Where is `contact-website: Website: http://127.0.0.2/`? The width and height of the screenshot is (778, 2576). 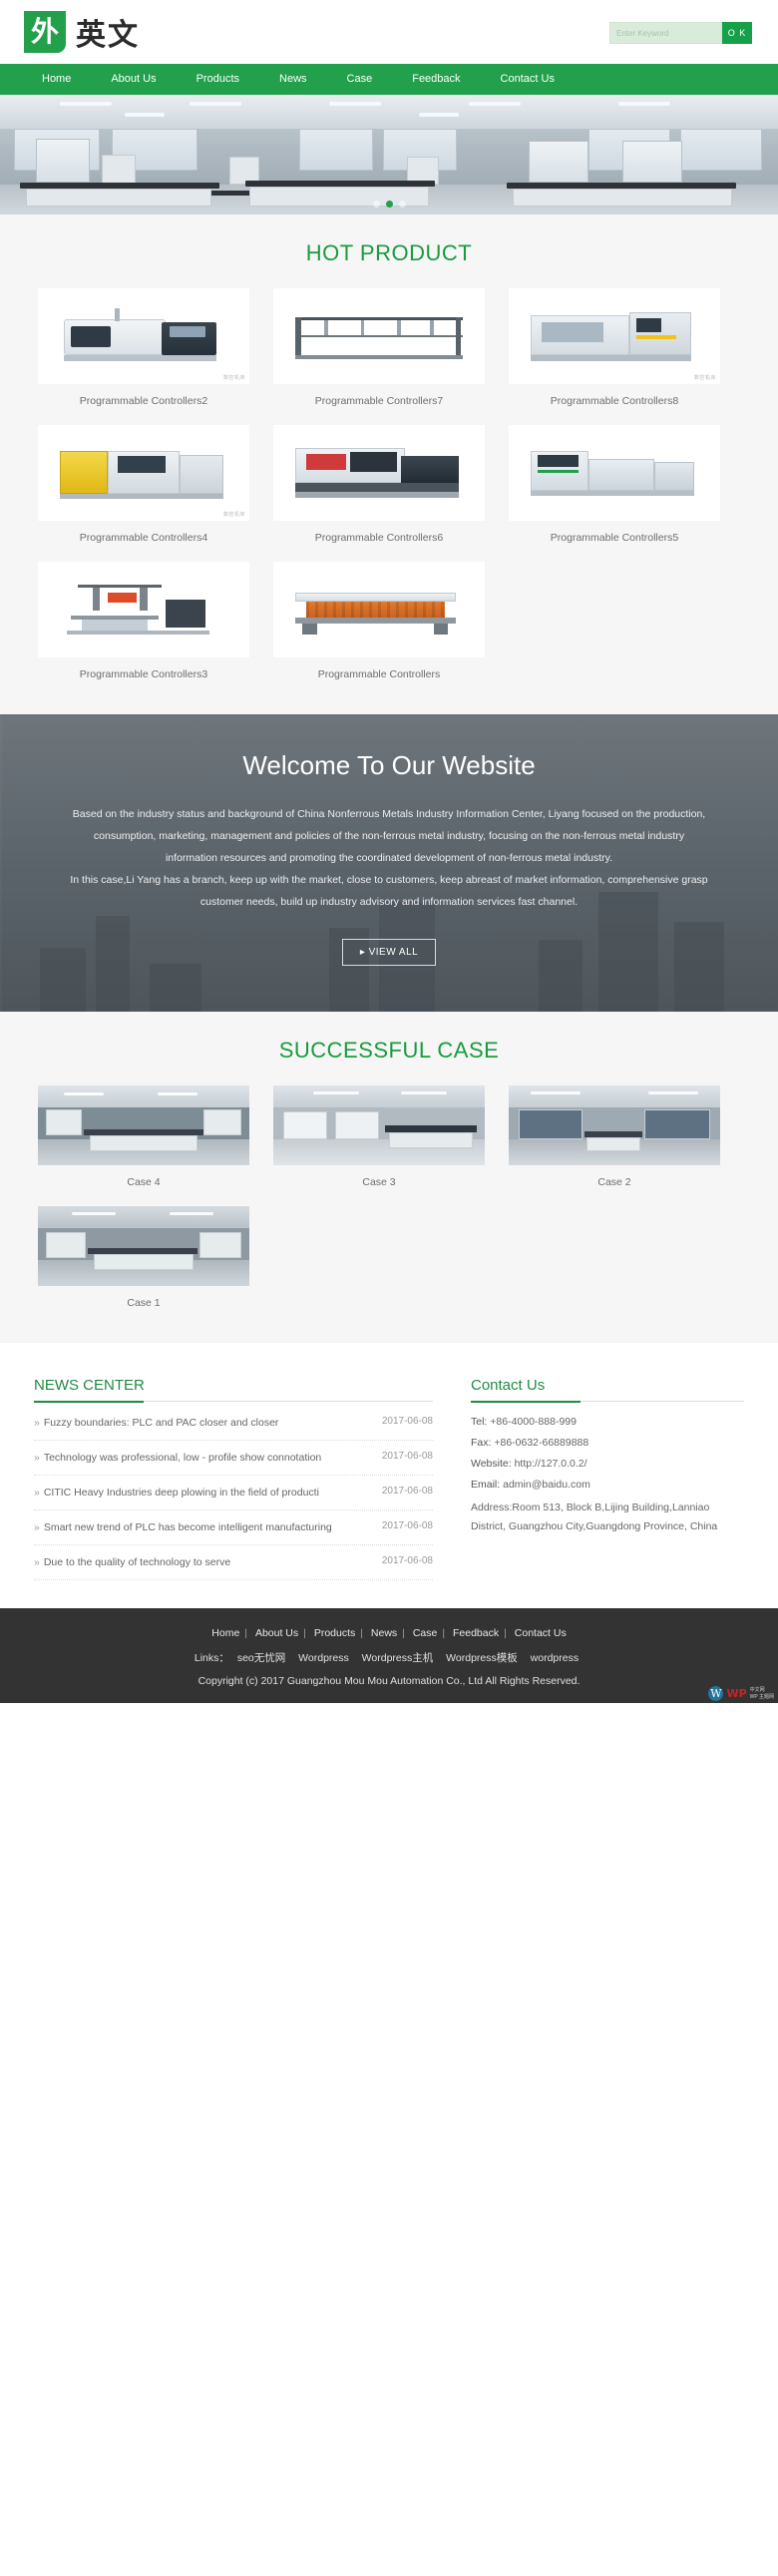
contact-website: Website: http://127.0.0.2/ is located at coordinates (607, 1464).